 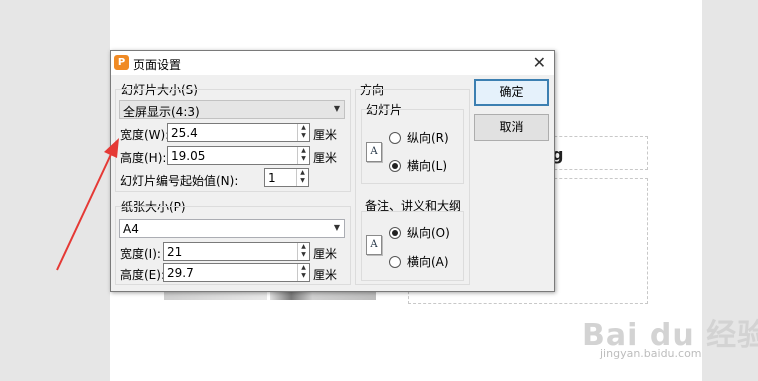 I want to click on annotation-arrow, so click(x=87, y=204).